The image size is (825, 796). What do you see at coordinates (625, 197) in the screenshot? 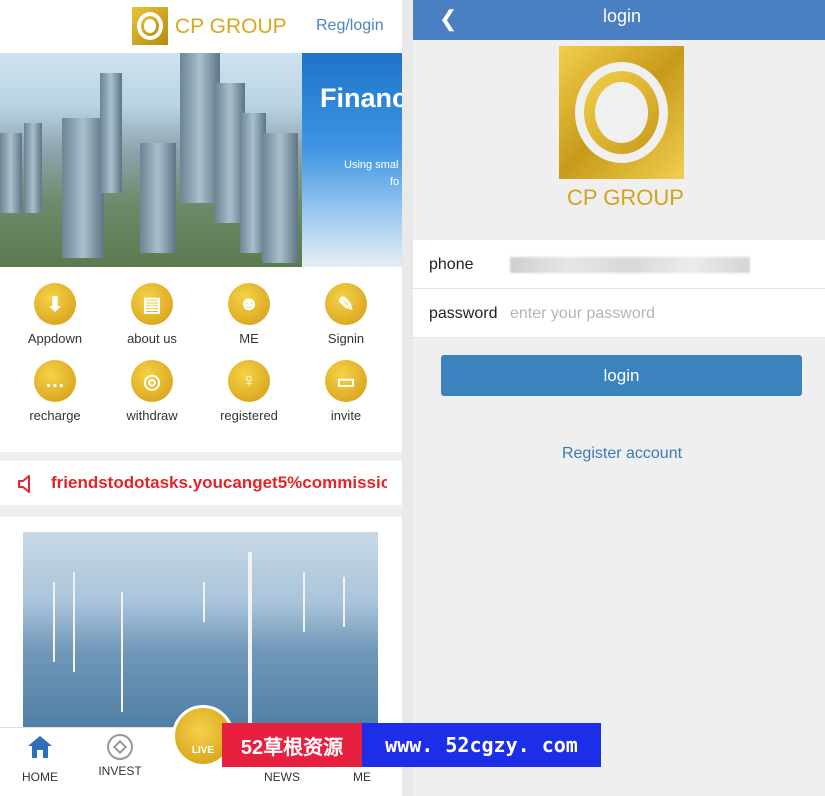
I see `login-logo-text: CP GROUP` at bounding box center [625, 197].